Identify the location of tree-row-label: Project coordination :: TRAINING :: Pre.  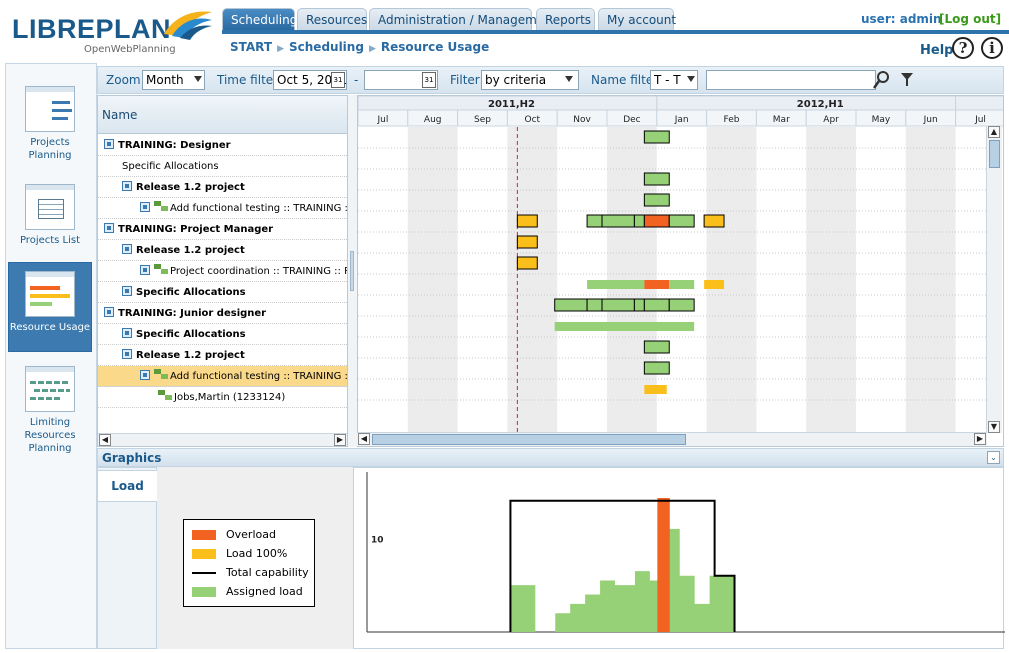
(258, 271).